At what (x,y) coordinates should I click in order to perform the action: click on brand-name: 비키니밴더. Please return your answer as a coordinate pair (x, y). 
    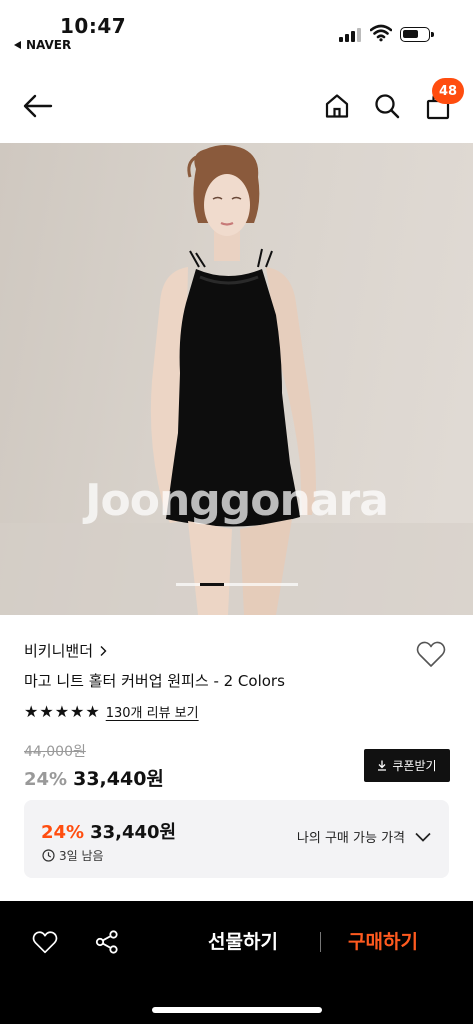
    Looking at the image, I should click on (59, 651).